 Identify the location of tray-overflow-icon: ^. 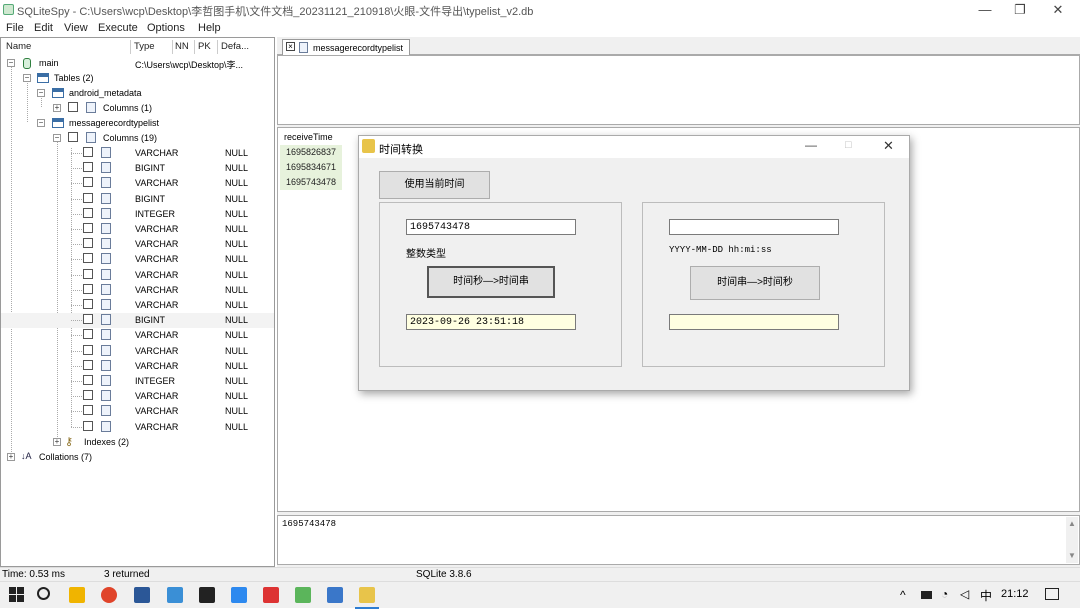
(903, 595).